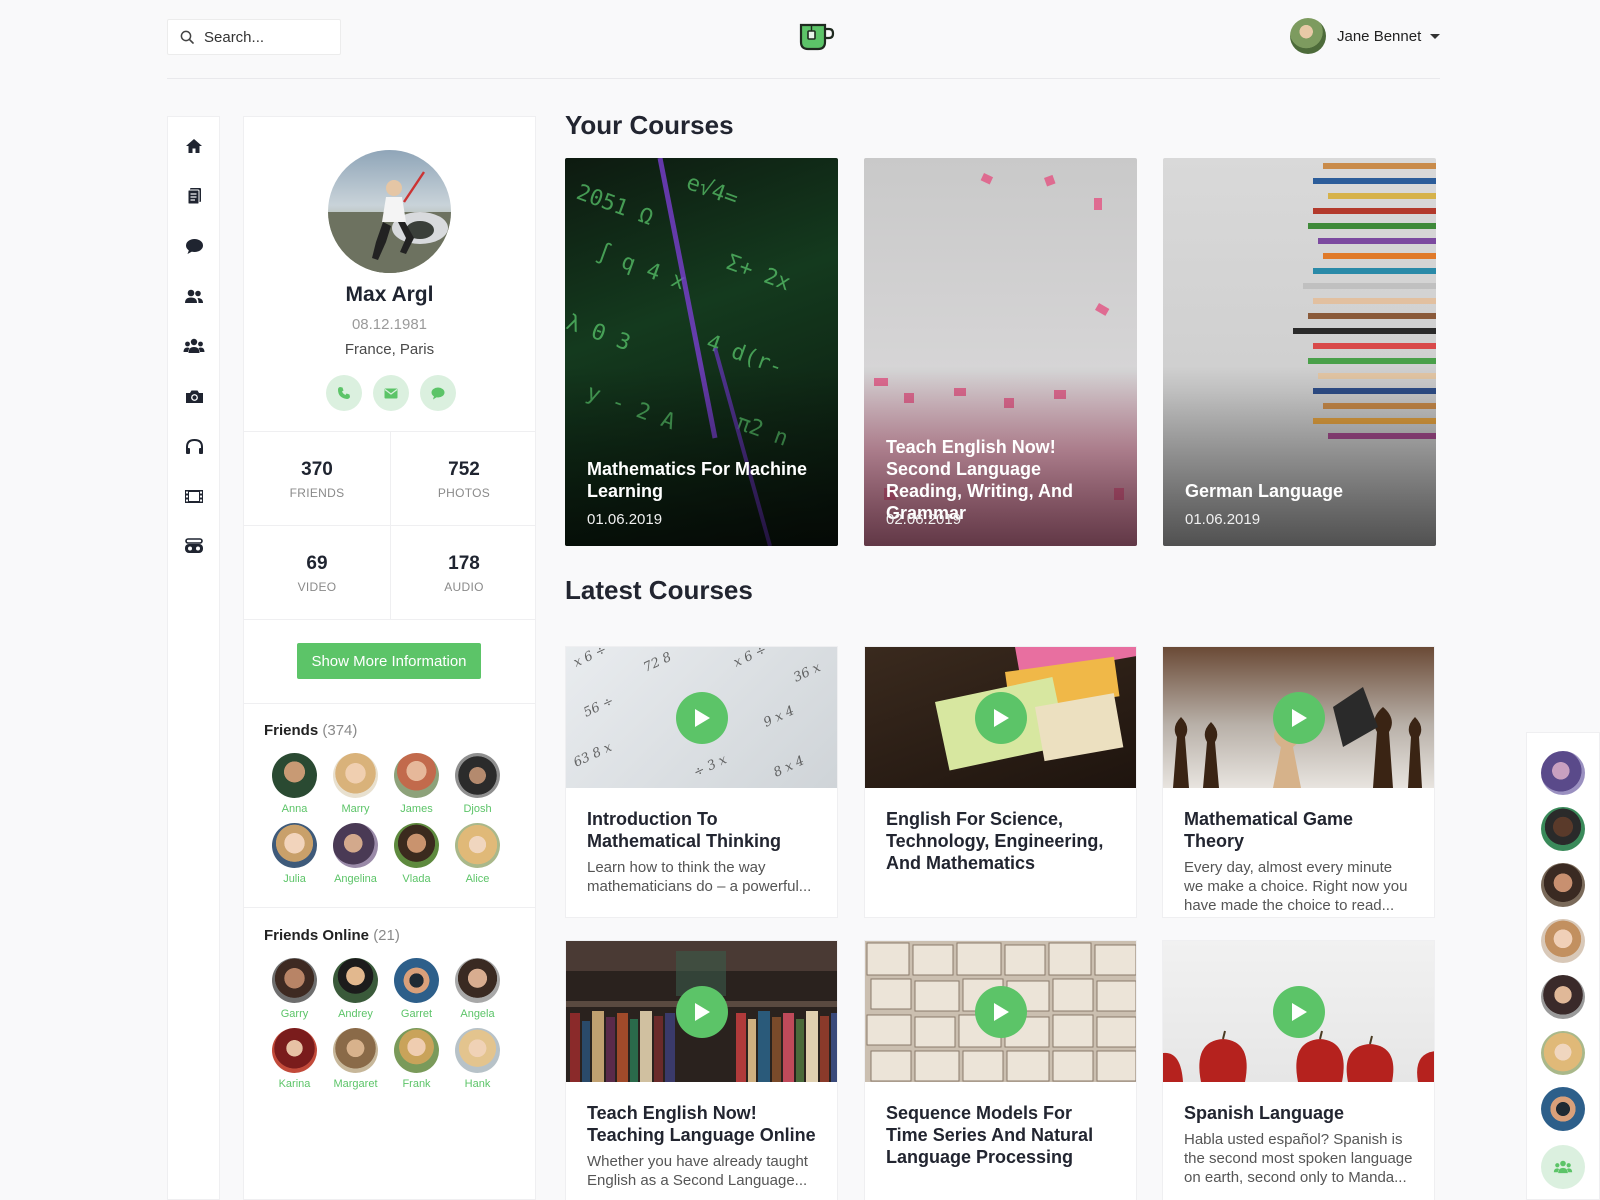 The height and width of the screenshot is (1200, 1600). I want to click on friends-online-count: (21), so click(386, 935).